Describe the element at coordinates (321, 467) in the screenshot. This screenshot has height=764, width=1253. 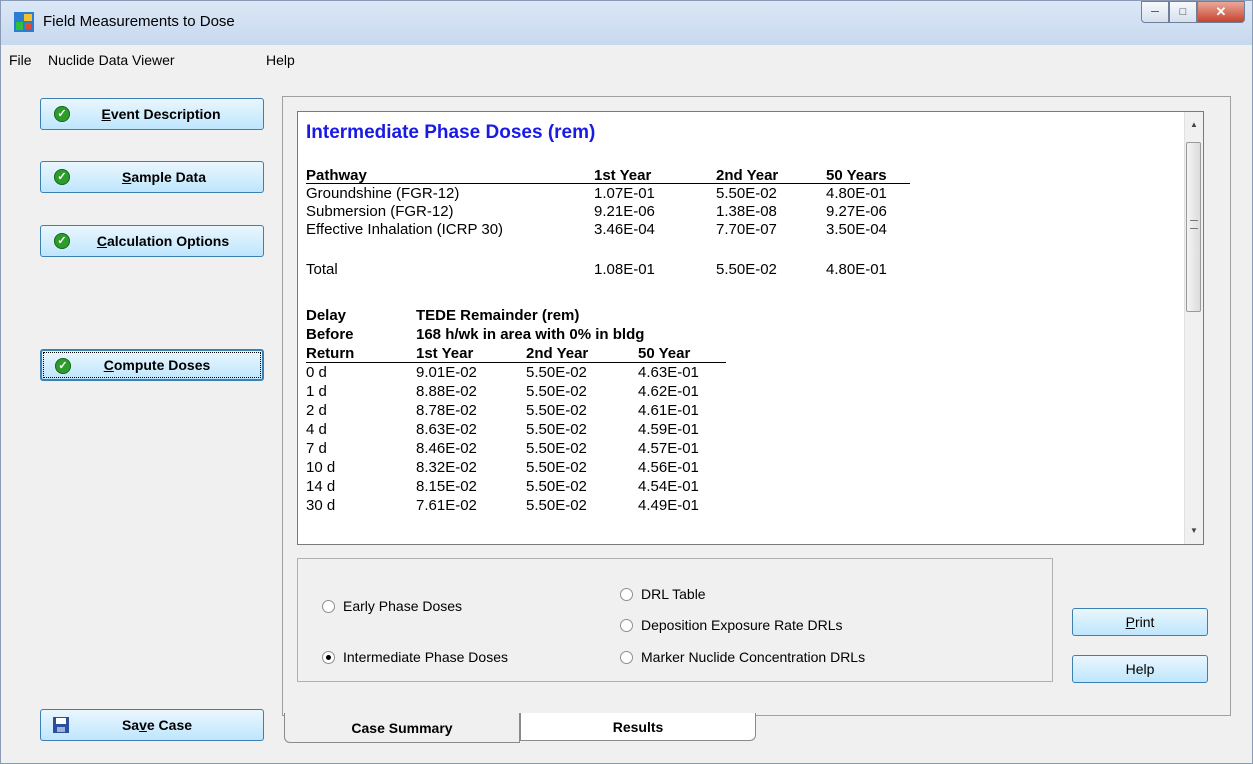
I see `delay-days-cell: 10 d` at that location.